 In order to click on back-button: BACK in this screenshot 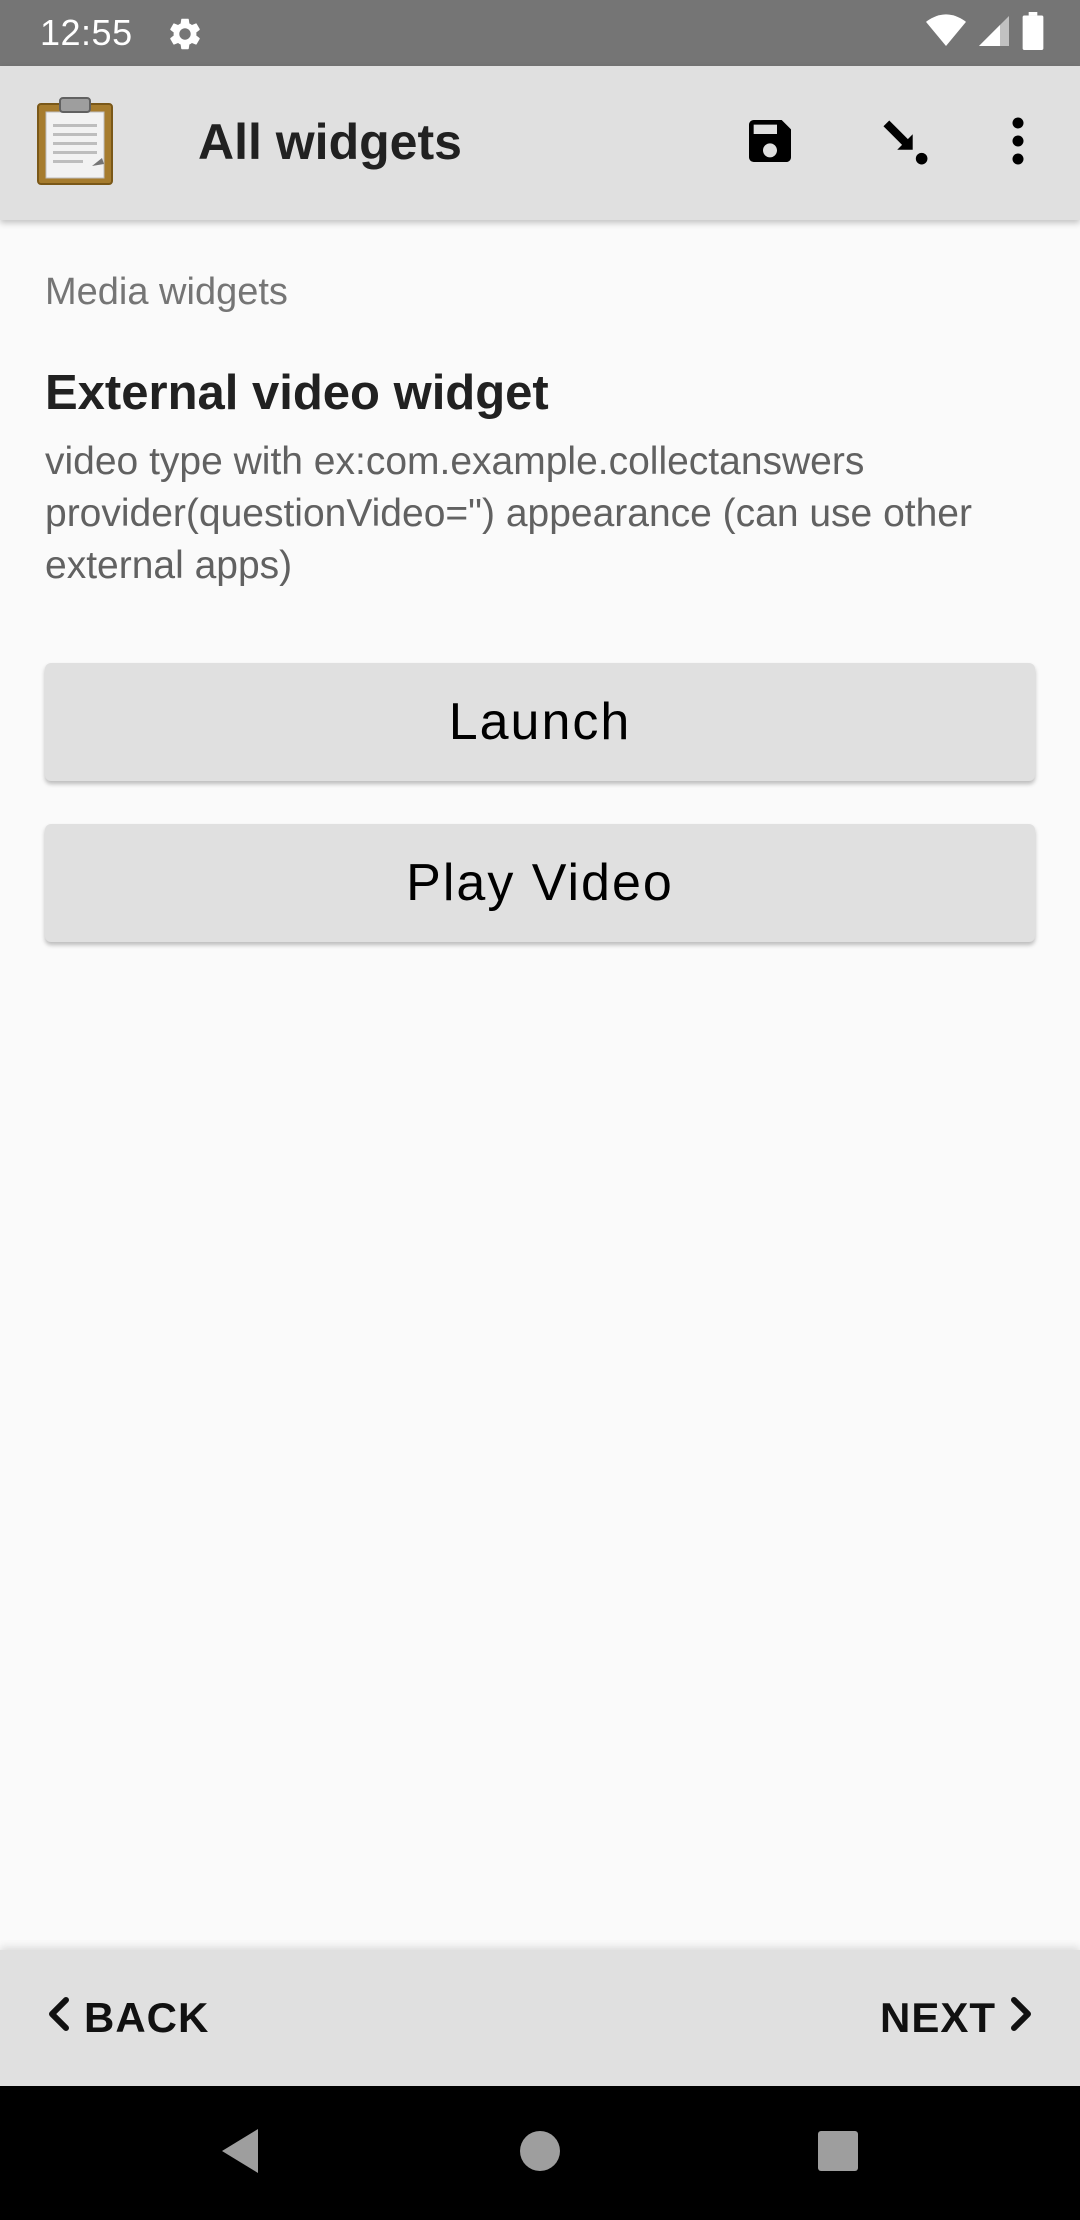, I will do `click(126, 2018)`.